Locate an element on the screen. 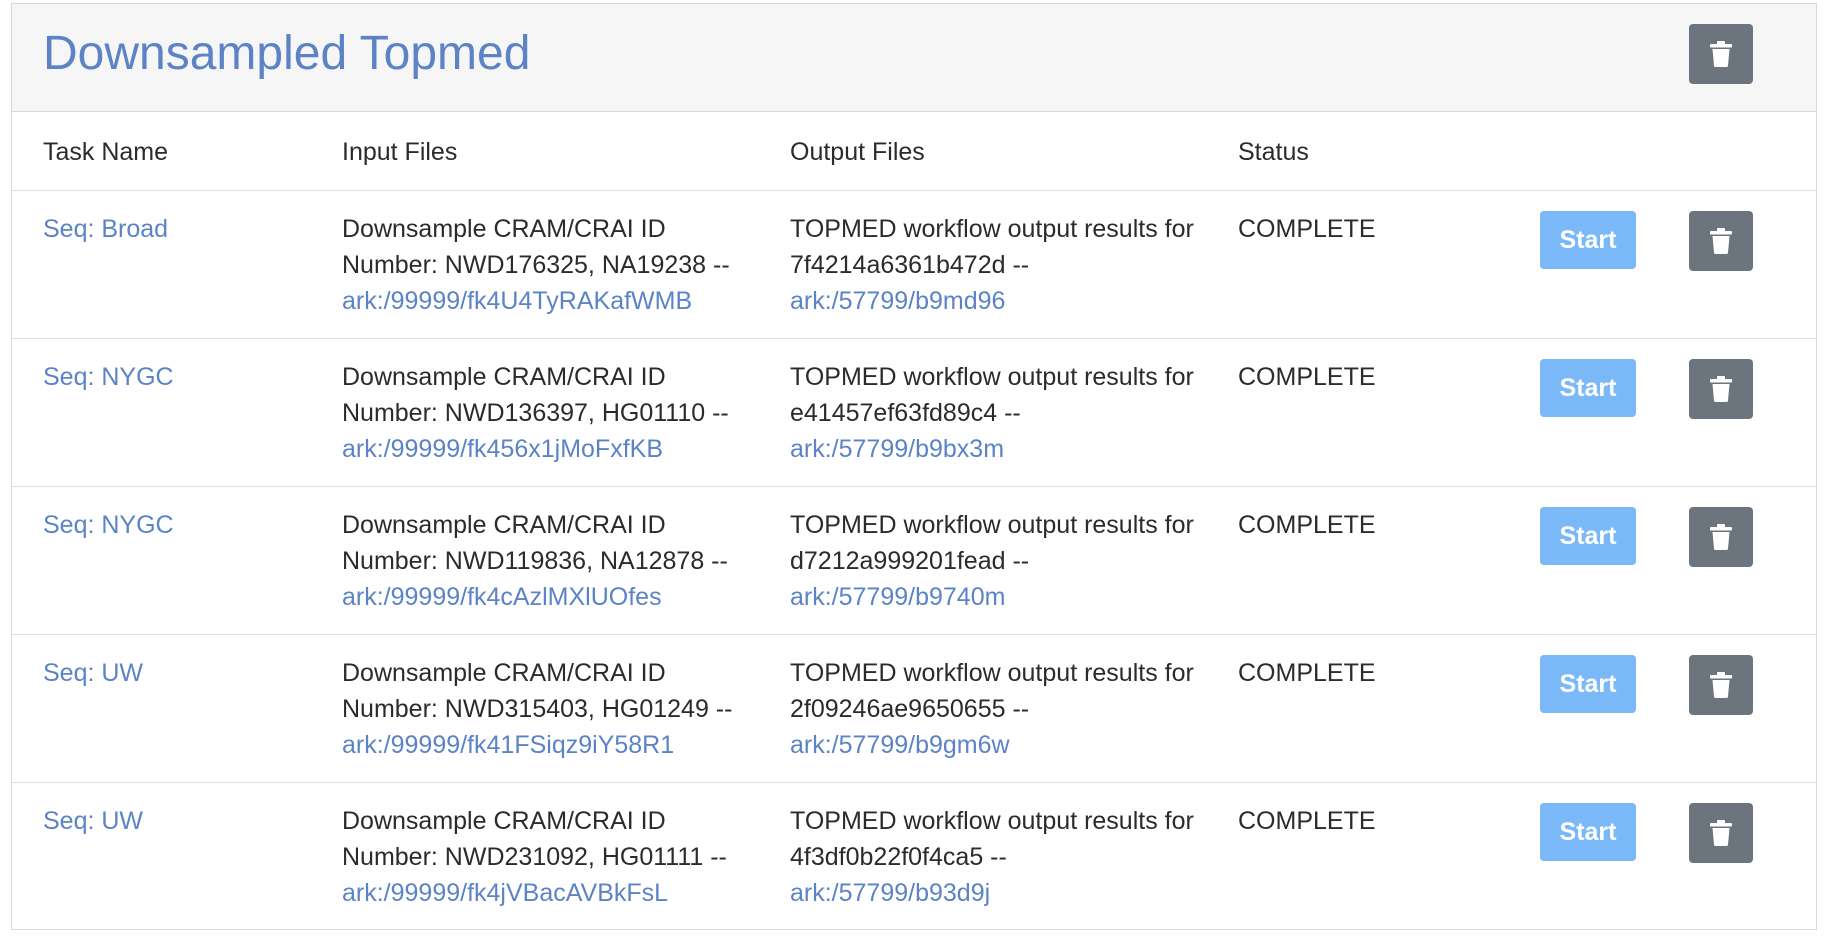 Image resolution: width=1824 pixels, height=940 pixels. input-description-line: Number: NWD315403, HG01249 -- is located at coordinates (537, 709).